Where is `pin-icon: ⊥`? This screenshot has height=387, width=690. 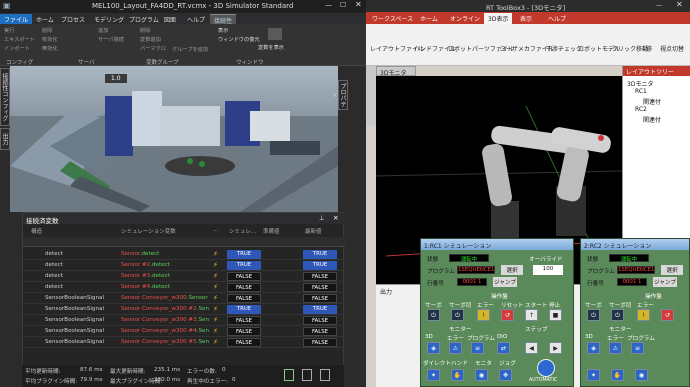 pin-icon: ⊥ is located at coordinates (322, 218).